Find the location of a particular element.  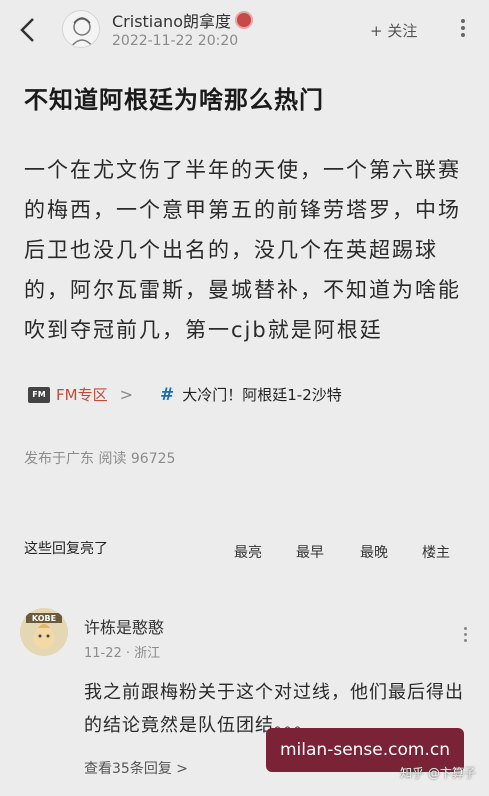

user-badge-icon is located at coordinates (244, 20).